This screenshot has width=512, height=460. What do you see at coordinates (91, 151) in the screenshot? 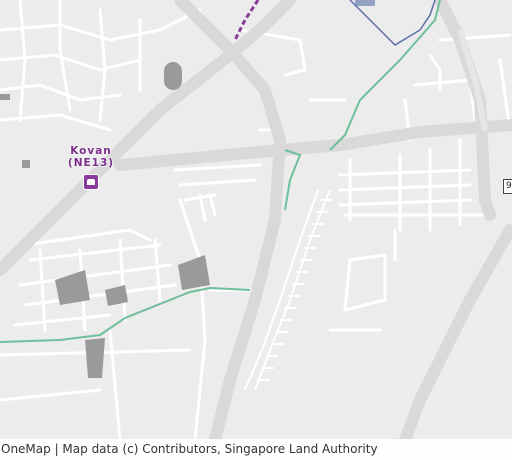
I see `station-name: Kovan` at bounding box center [91, 151].